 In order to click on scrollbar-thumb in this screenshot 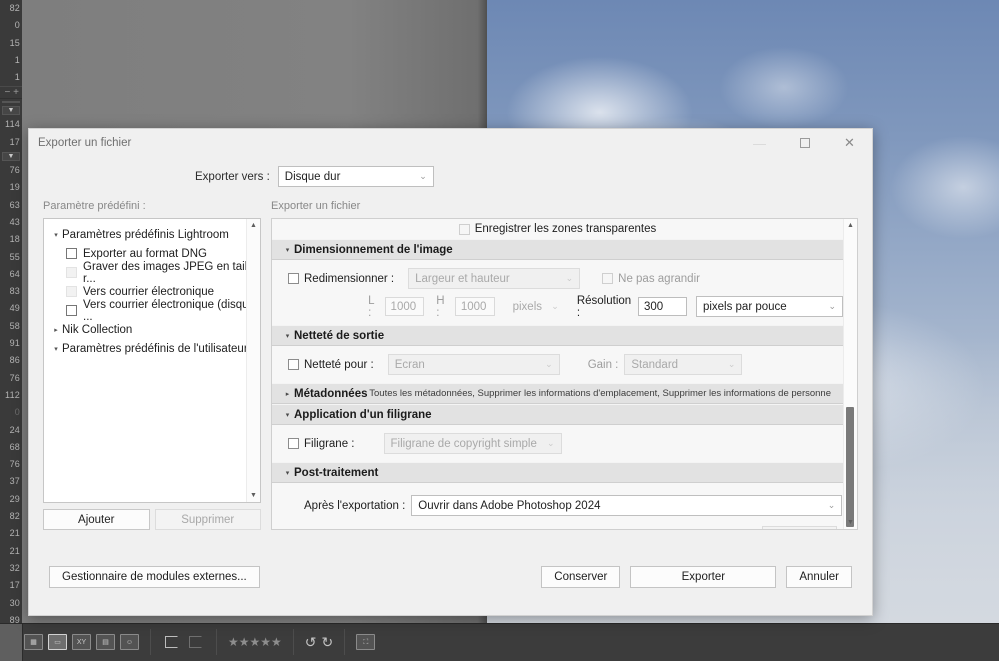, I will do `click(850, 467)`.